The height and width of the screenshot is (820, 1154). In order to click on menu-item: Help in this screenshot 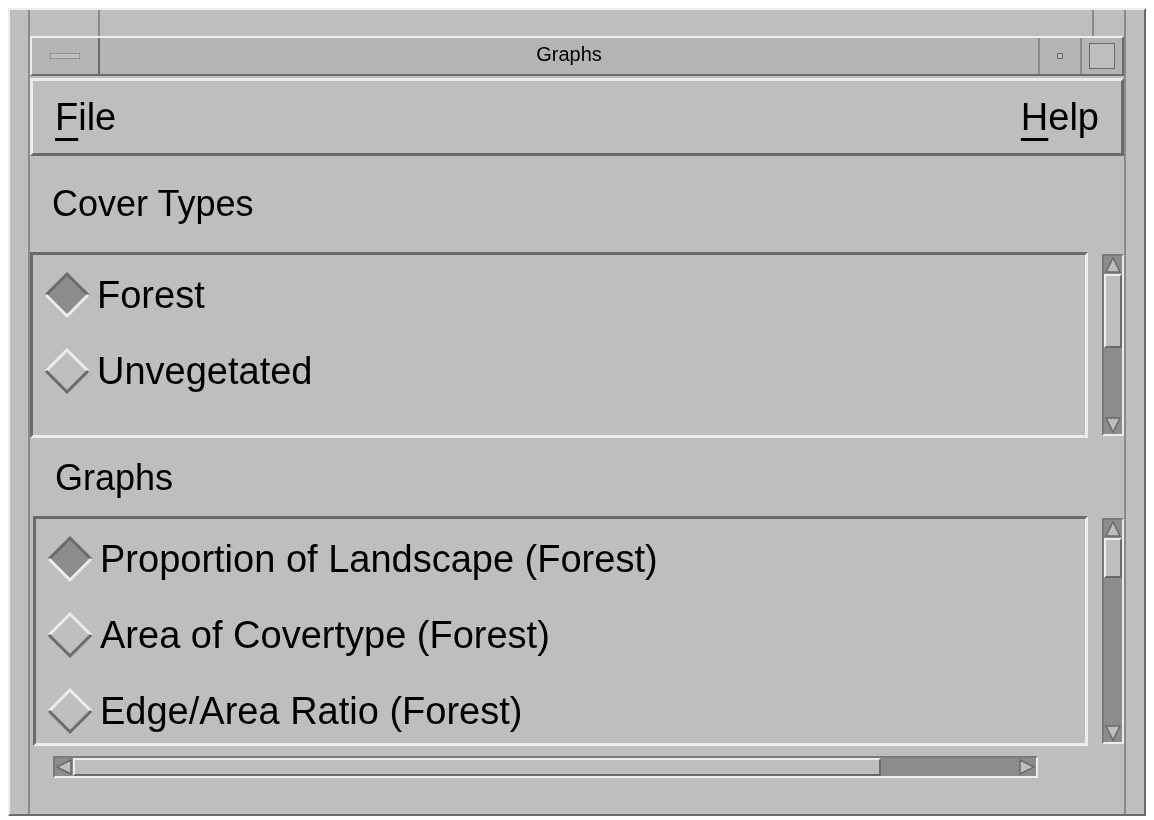, I will do `click(1059, 117)`.